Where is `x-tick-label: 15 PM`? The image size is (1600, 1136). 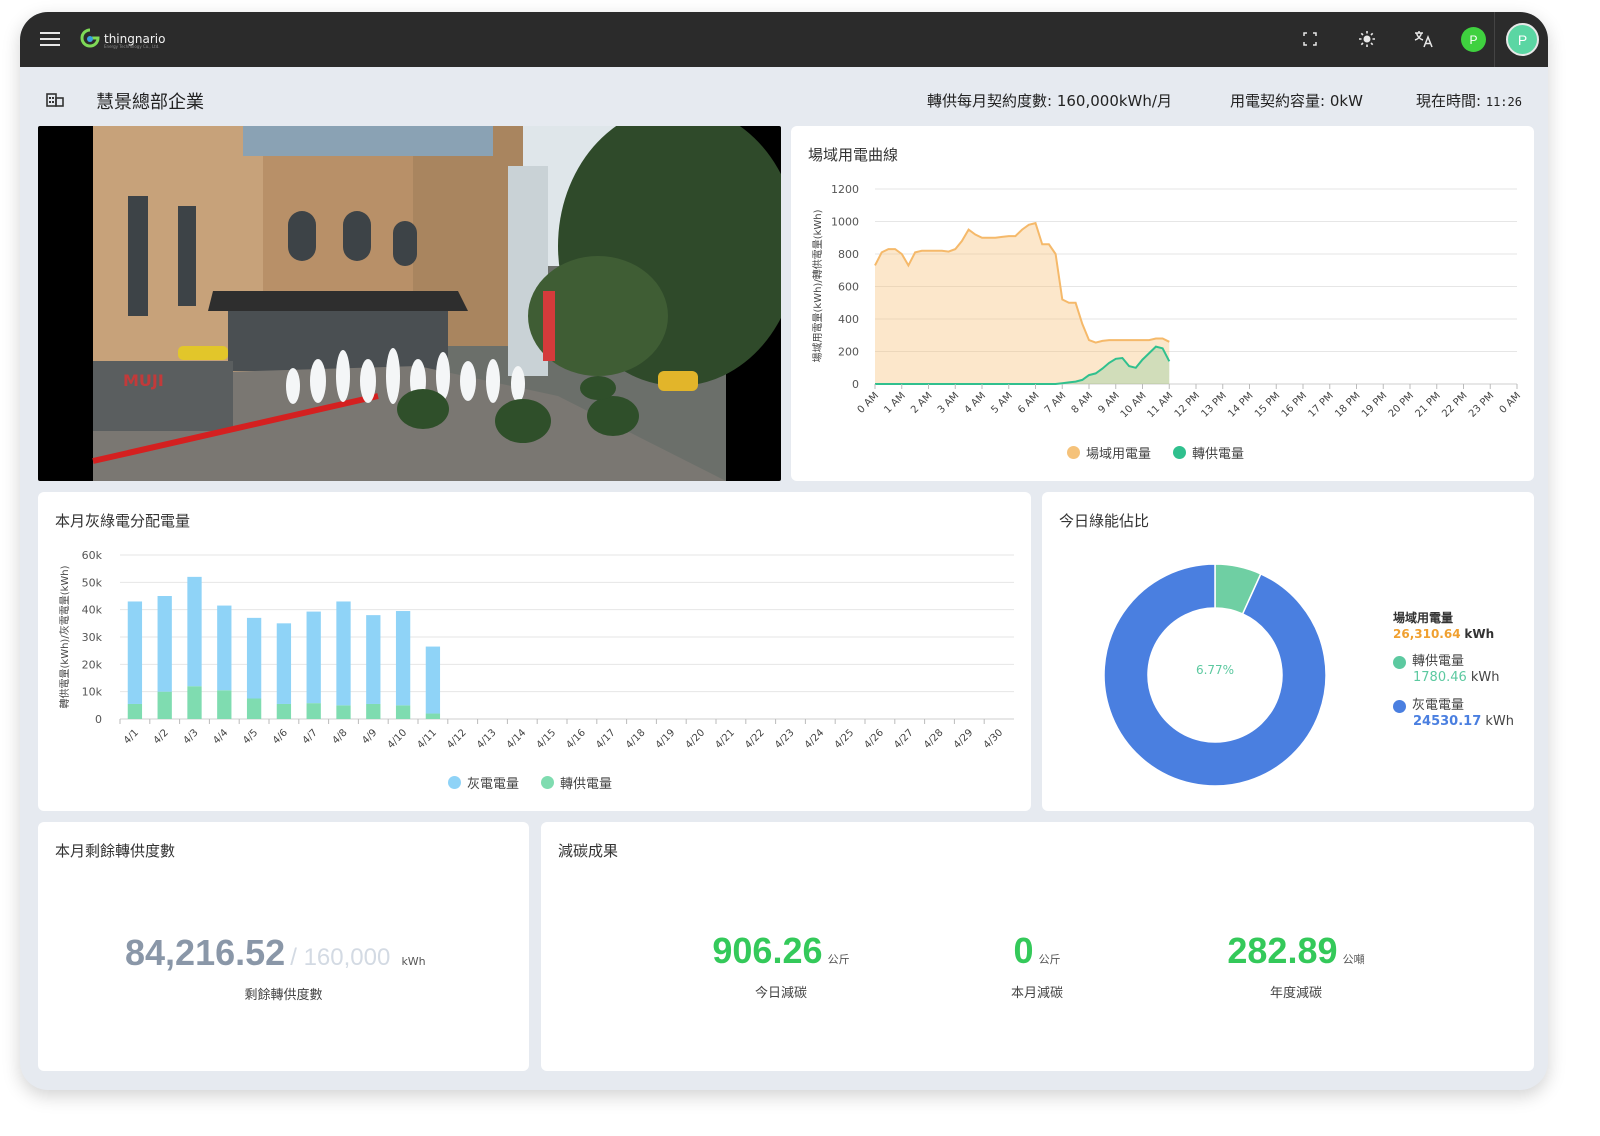 x-tick-label: 15 PM is located at coordinates (1267, 404).